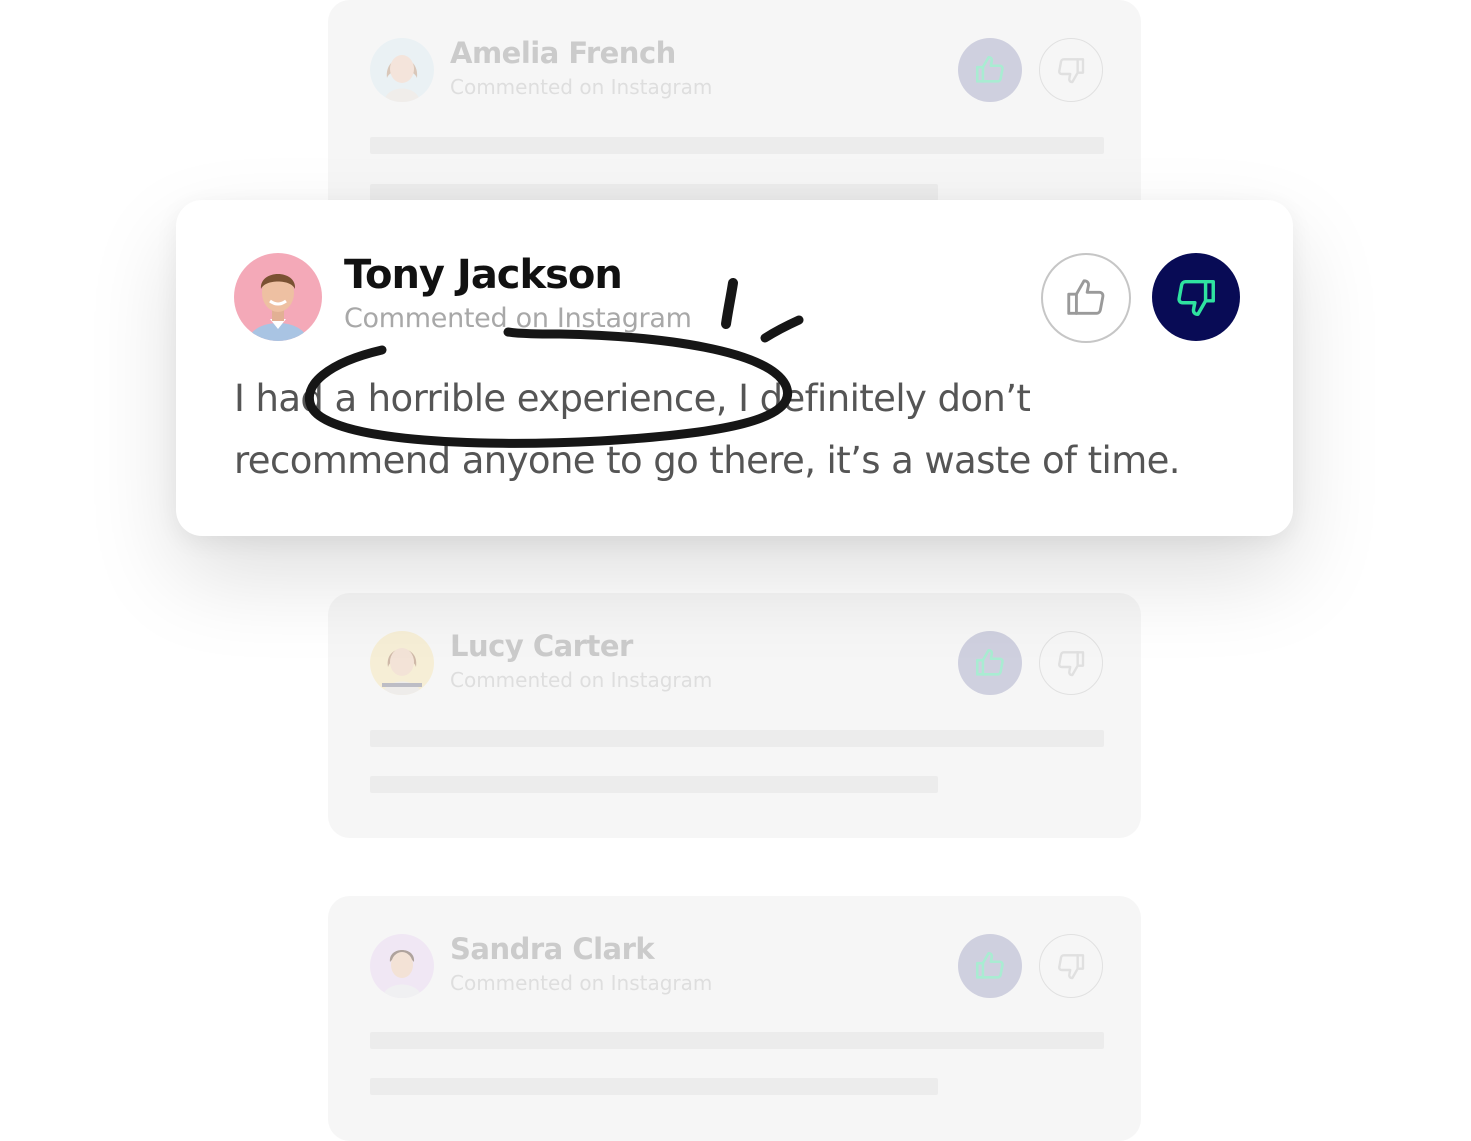  Describe the element at coordinates (541, 646) in the screenshot. I see `commenter-name: Lucy Carter` at that location.